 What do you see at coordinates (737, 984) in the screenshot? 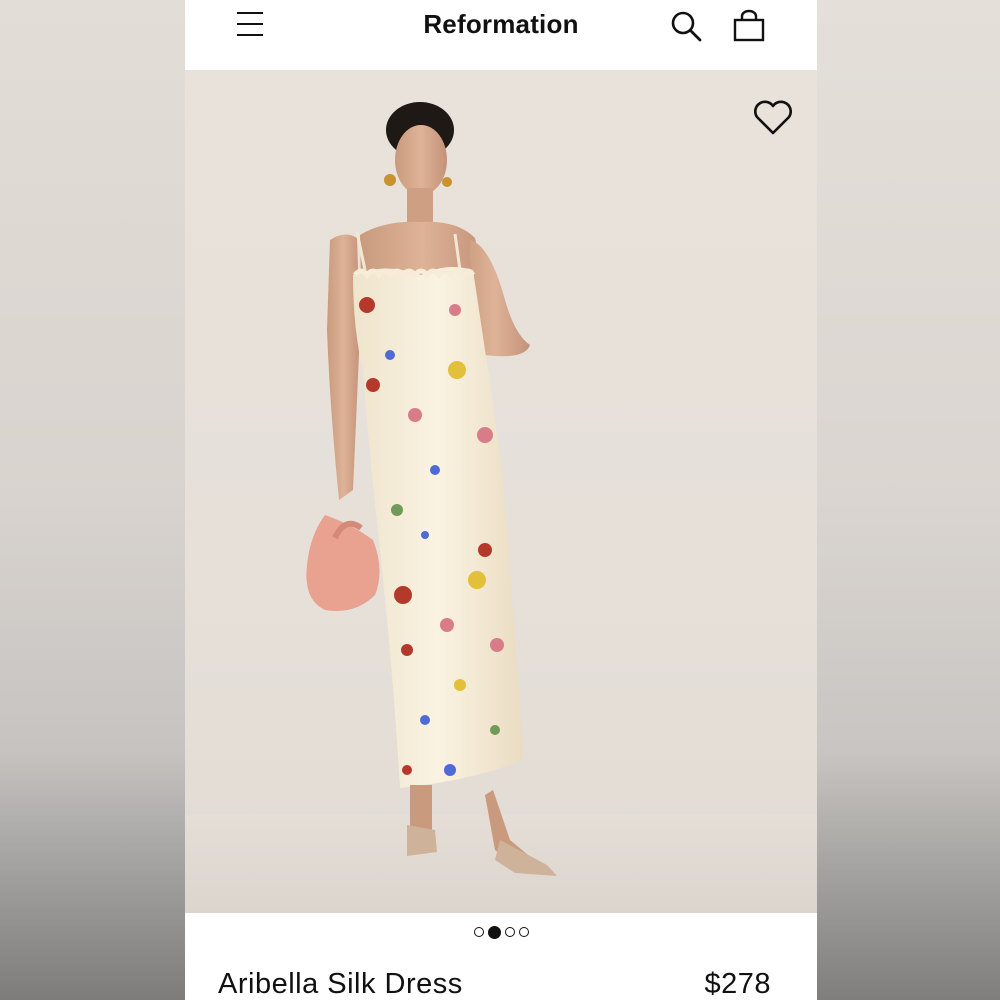
I see `product-price: $278` at bounding box center [737, 984].